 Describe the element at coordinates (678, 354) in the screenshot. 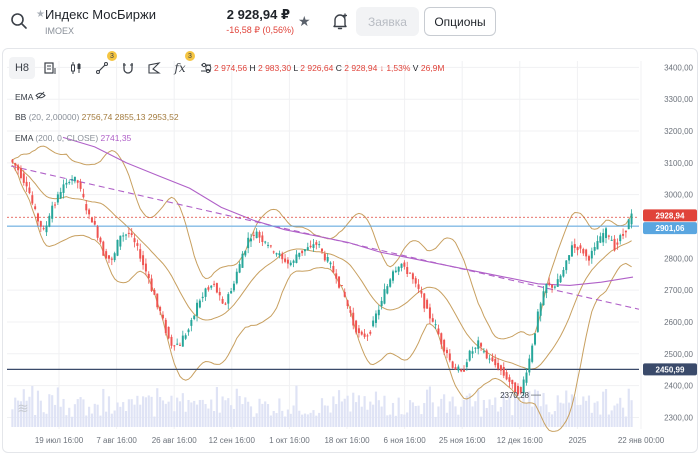

I see `y-tick-label: 2500,00` at that location.